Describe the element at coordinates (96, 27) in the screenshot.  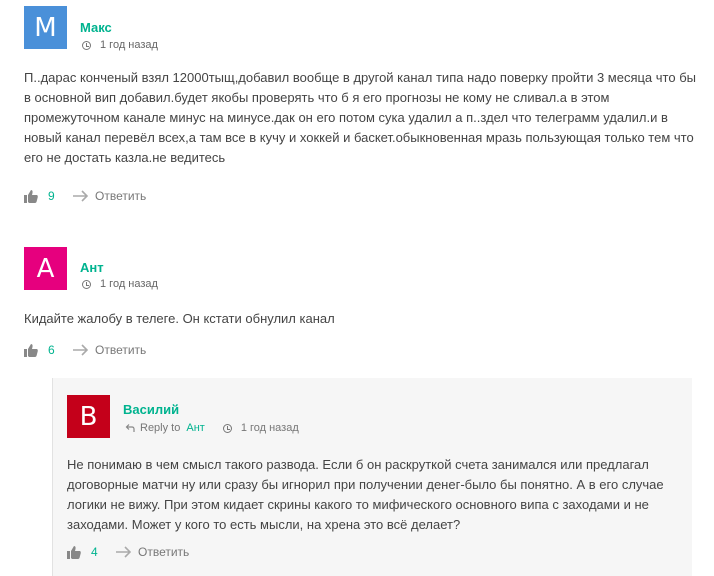
I see `comment-author: Макс` at that location.